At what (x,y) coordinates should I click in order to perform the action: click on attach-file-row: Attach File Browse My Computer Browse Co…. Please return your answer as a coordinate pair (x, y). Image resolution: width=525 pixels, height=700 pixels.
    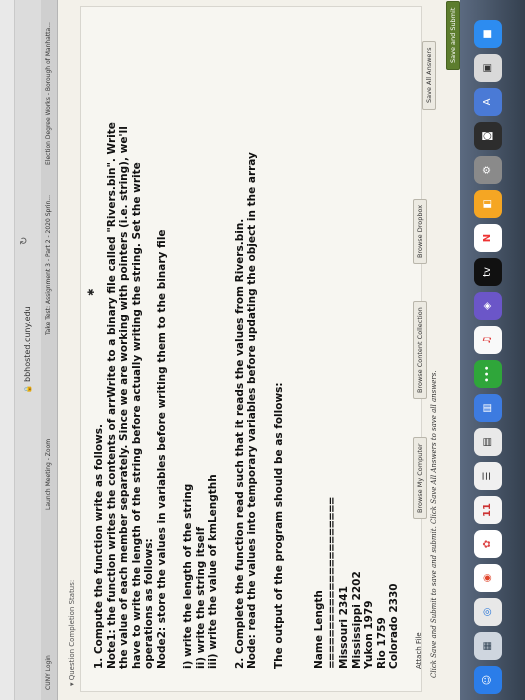
    Looking at the image, I should click on (421, 349).